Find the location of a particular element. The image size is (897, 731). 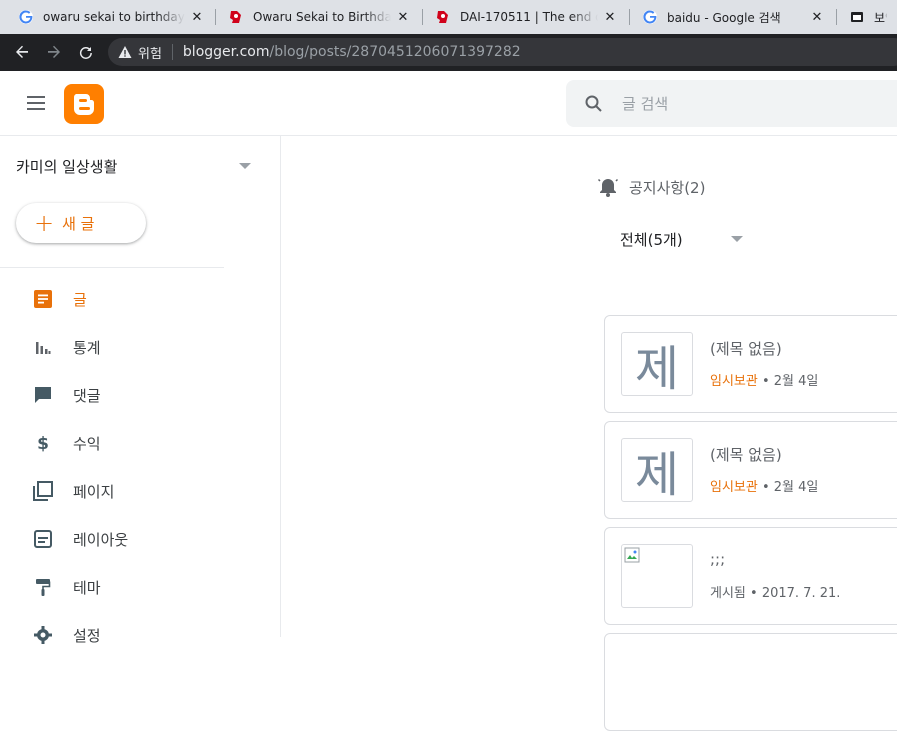

tab-title: DAI-170511 | The end of t is located at coordinates (529, 17).